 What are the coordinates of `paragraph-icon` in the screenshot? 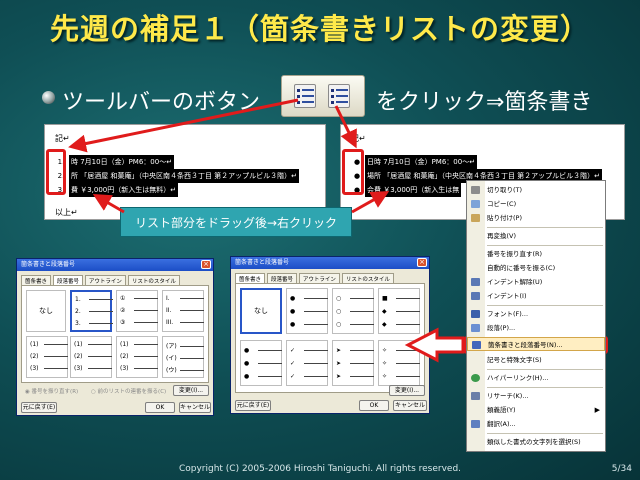 It's located at (475, 328).